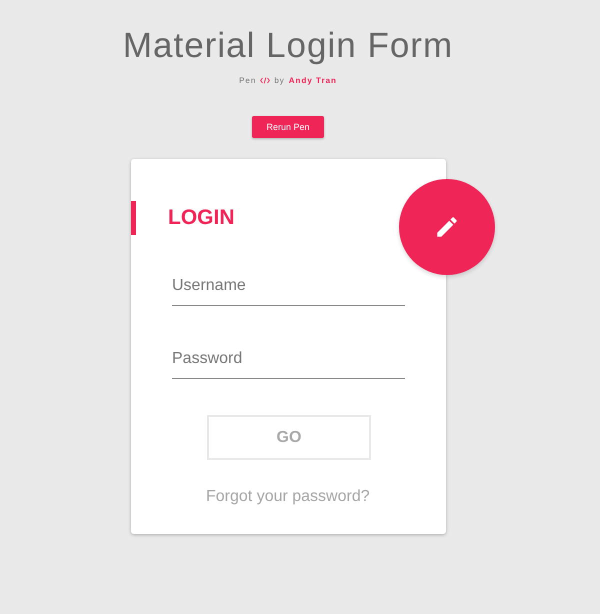 The height and width of the screenshot is (614, 600). I want to click on login-title: LOGIN, so click(201, 218).